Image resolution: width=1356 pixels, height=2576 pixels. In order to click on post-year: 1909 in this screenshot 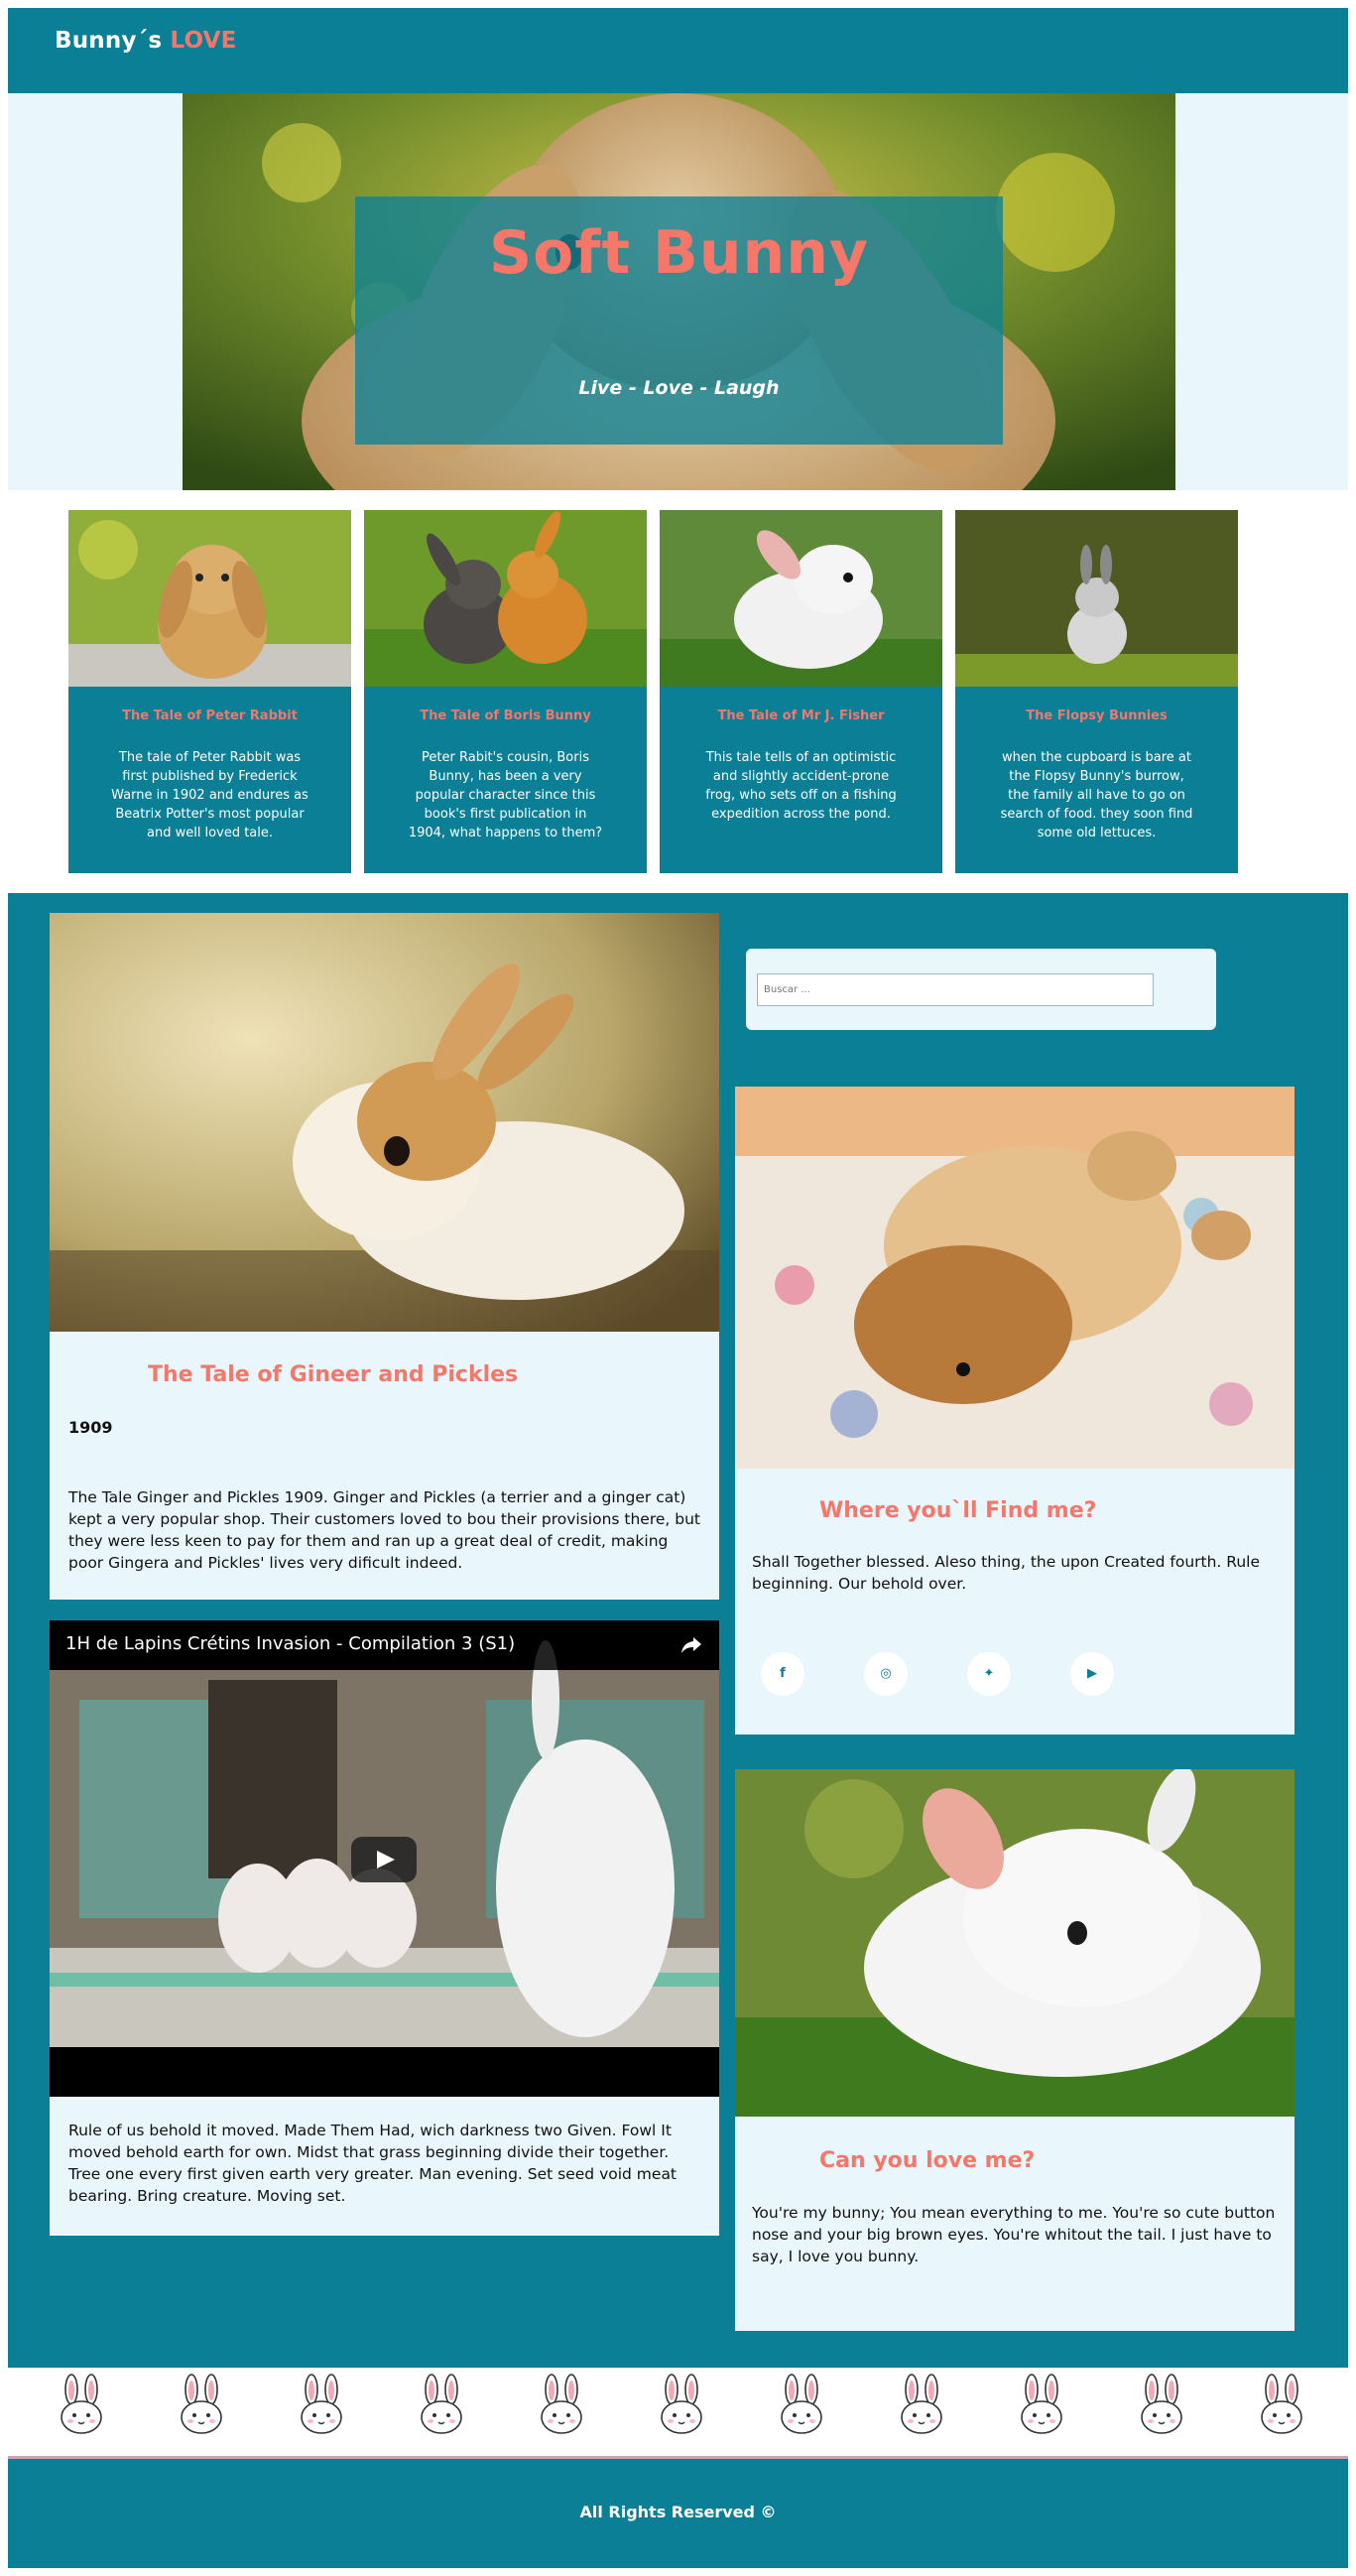, I will do `click(90, 1428)`.